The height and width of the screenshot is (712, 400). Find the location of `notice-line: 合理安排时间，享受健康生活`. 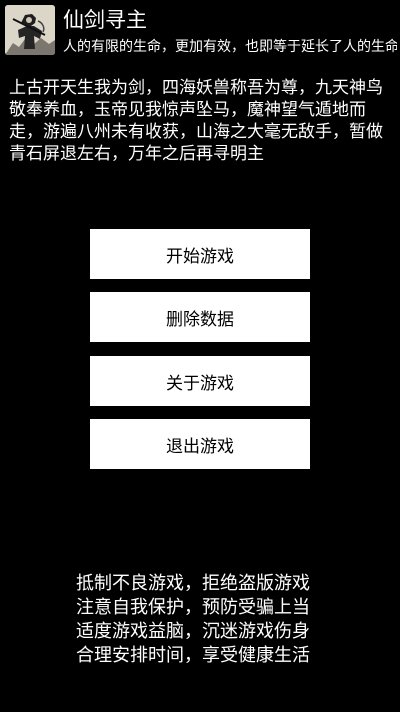

notice-line: 合理安排时间，享受健康生活 is located at coordinates (193, 655).